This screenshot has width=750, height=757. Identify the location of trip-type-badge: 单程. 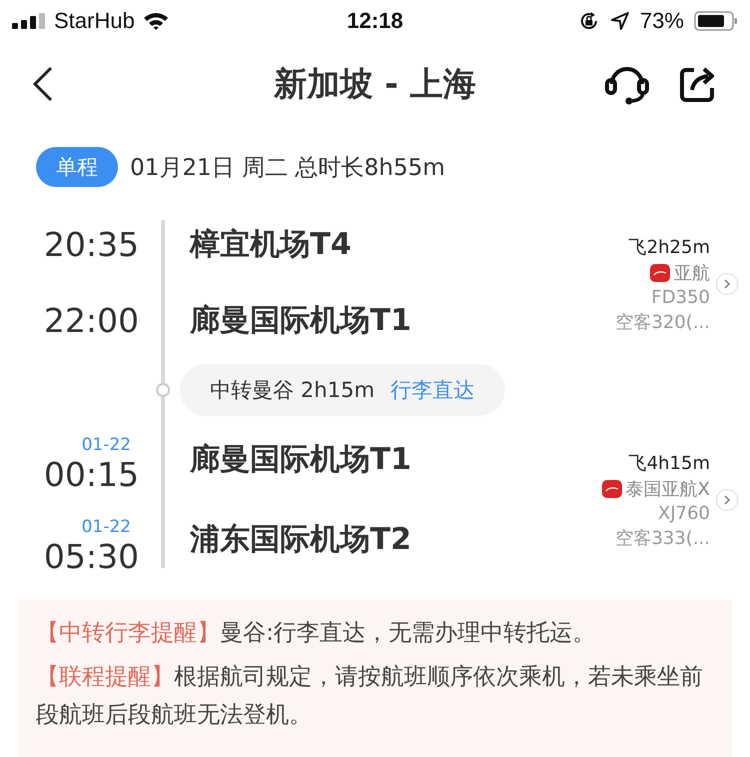
(77, 167).